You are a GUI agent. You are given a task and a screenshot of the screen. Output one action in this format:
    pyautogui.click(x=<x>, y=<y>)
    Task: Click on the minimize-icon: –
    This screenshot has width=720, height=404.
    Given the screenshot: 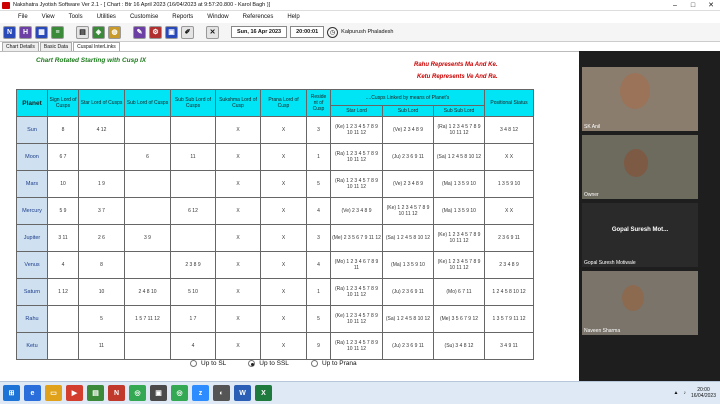 What is the action you would take?
    pyautogui.click(x=675, y=5)
    